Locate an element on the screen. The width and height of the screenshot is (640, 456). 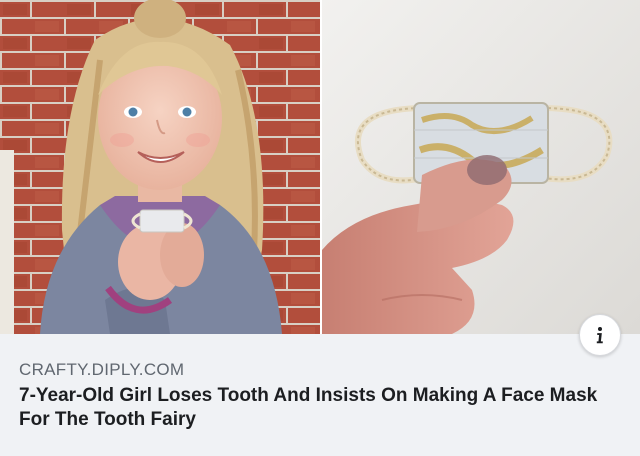
photo-divider is located at coordinates (321, 167).